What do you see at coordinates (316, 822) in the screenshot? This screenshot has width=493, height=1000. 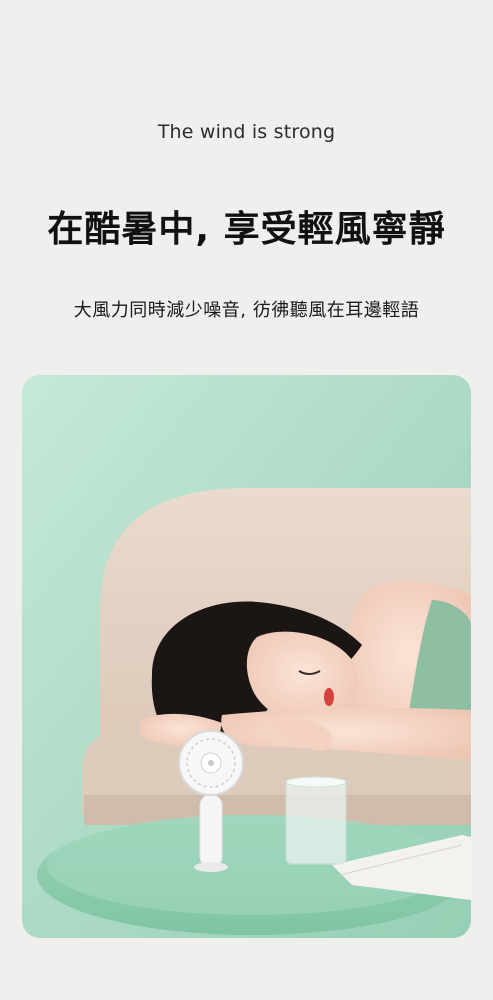 I see `water-glass` at bounding box center [316, 822].